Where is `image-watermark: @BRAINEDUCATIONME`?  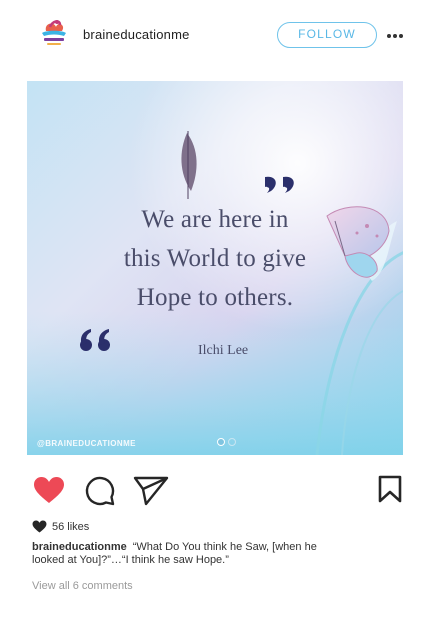 image-watermark: @BRAINEDUCATIONME is located at coordinates (86, 443).